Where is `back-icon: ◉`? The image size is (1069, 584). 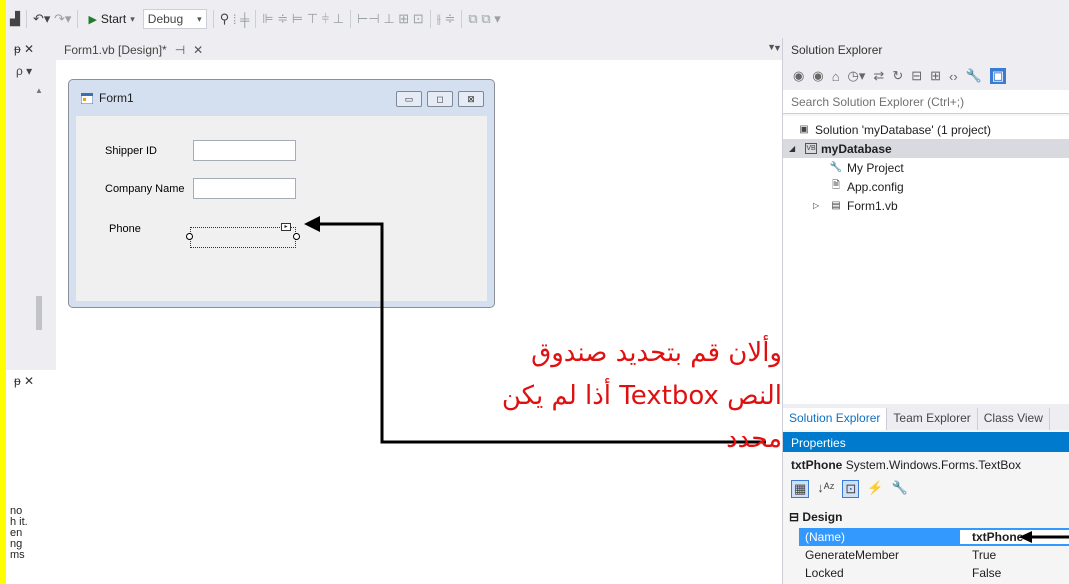 back-icon: ◉ is located at coordinates (798, 76).